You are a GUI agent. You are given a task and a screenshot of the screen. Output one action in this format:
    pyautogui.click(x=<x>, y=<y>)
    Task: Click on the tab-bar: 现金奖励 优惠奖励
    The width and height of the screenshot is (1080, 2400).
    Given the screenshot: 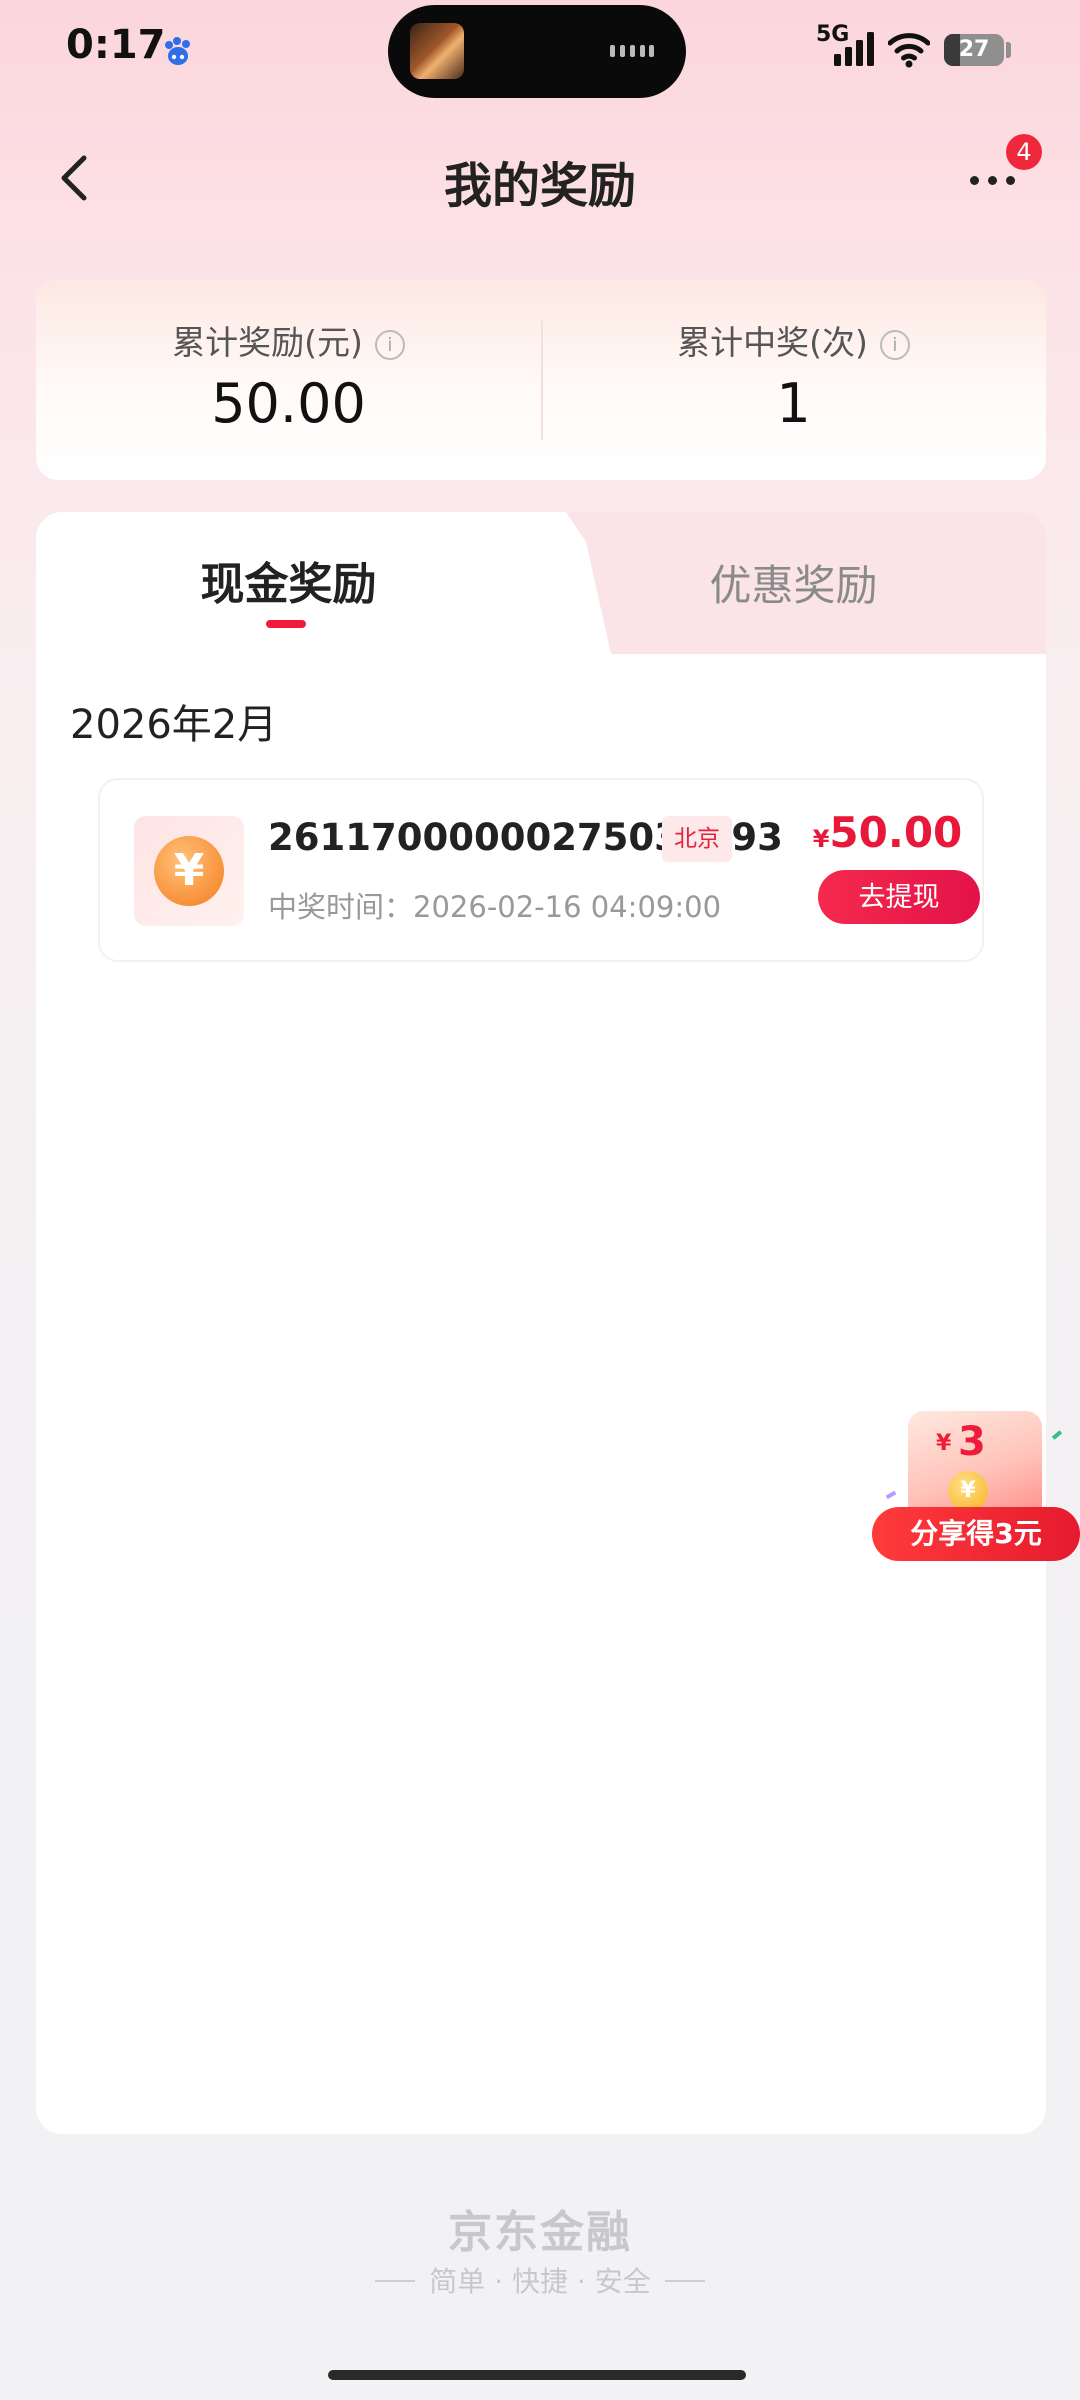 What is the action you would take?
    pyautogui.click(x=541, y=583)
    